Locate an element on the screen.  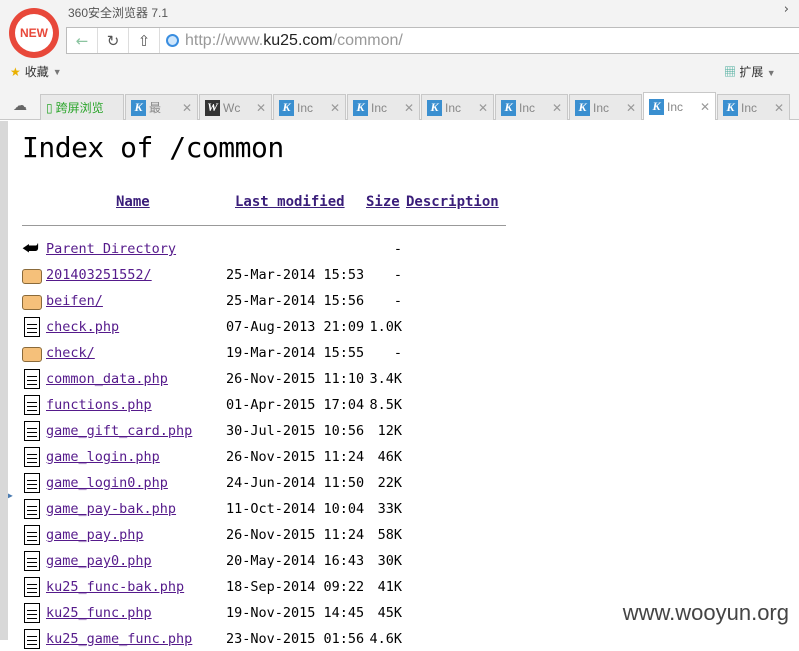
modified-date: 19-Mar-2014 15:55 is located at coordinates (295, 353).